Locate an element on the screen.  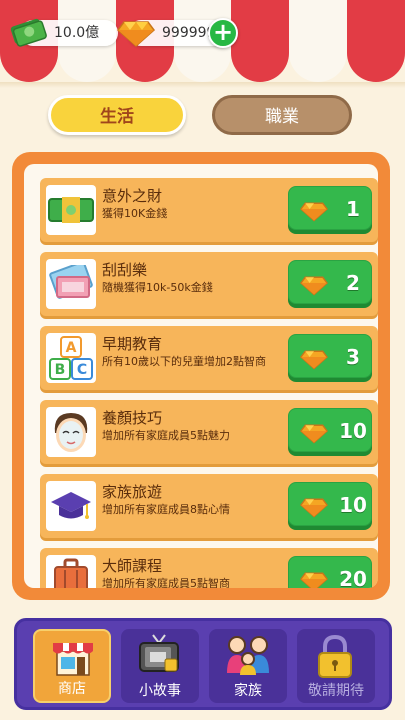
price-label: 1 is located at coordinates (353, 209).